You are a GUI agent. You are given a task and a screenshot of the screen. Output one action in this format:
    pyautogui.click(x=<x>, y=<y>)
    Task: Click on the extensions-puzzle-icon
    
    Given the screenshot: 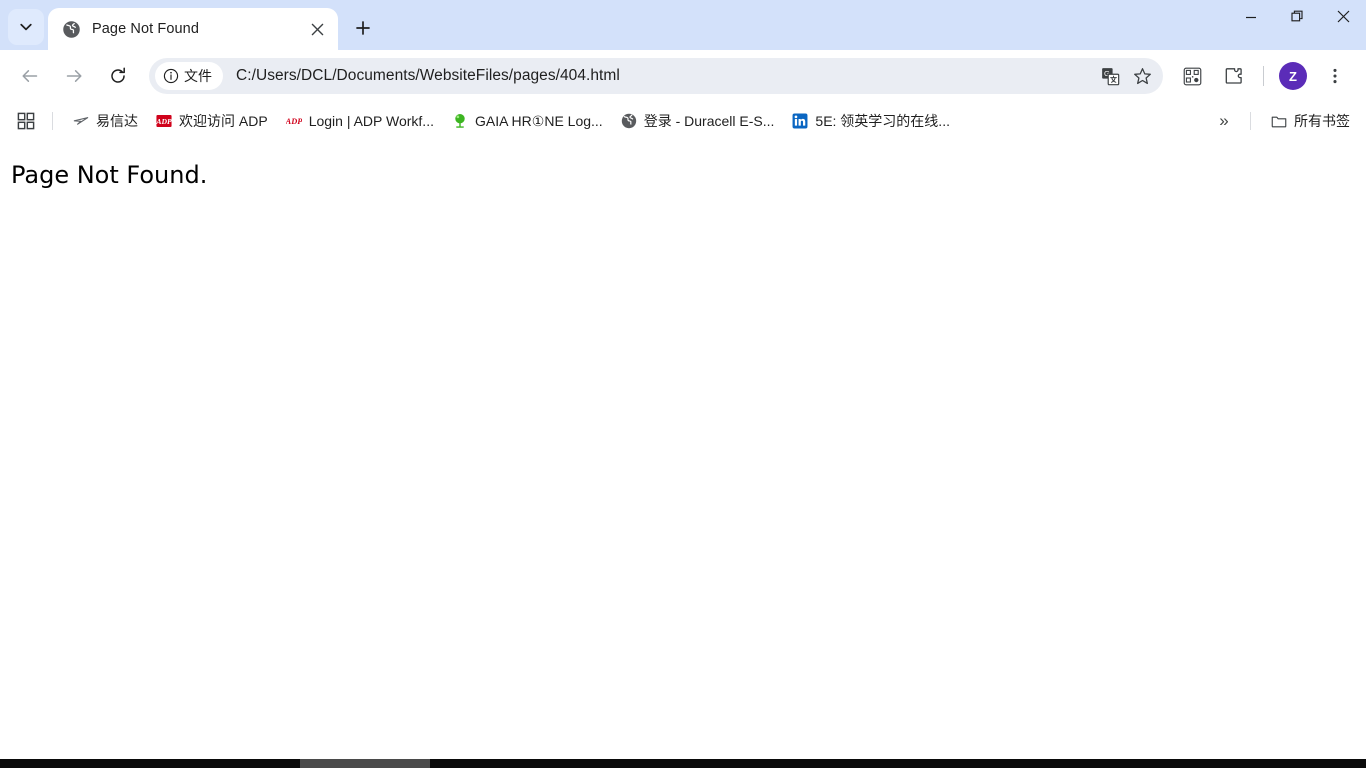 What is the action you would take?
    pyautogui.click(x=1233, y=76)
    